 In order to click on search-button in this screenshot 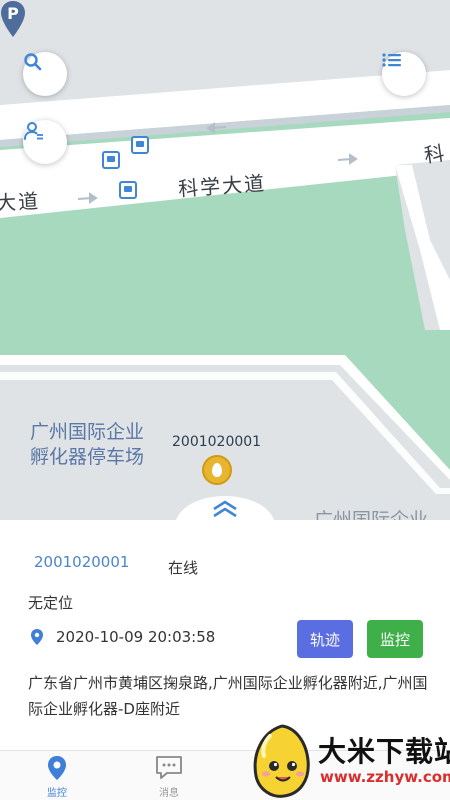, I will do `click(45, 74)`.